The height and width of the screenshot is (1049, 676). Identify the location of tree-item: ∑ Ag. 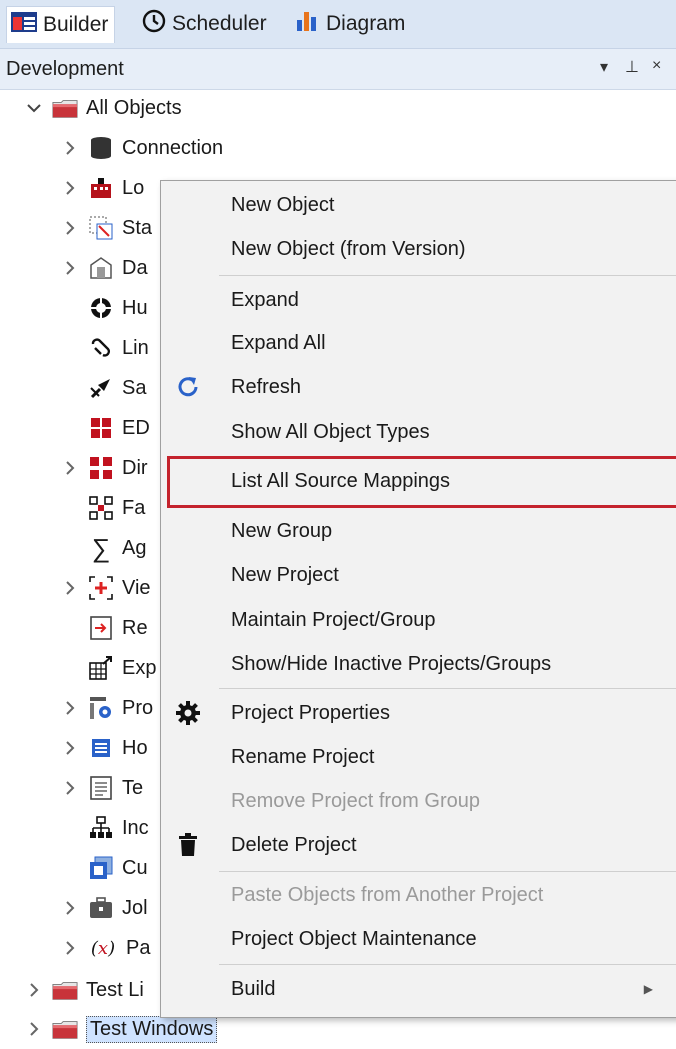
(104, 548).